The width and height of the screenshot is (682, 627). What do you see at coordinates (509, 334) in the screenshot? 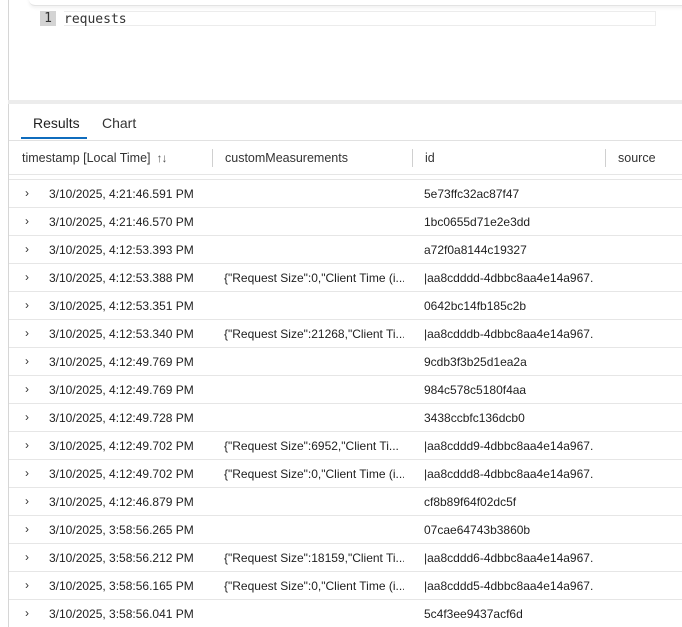
I see `cell-id: |aa8cdddb-4dbbc8aa4e14a967.` at bounding box center [509, 334].